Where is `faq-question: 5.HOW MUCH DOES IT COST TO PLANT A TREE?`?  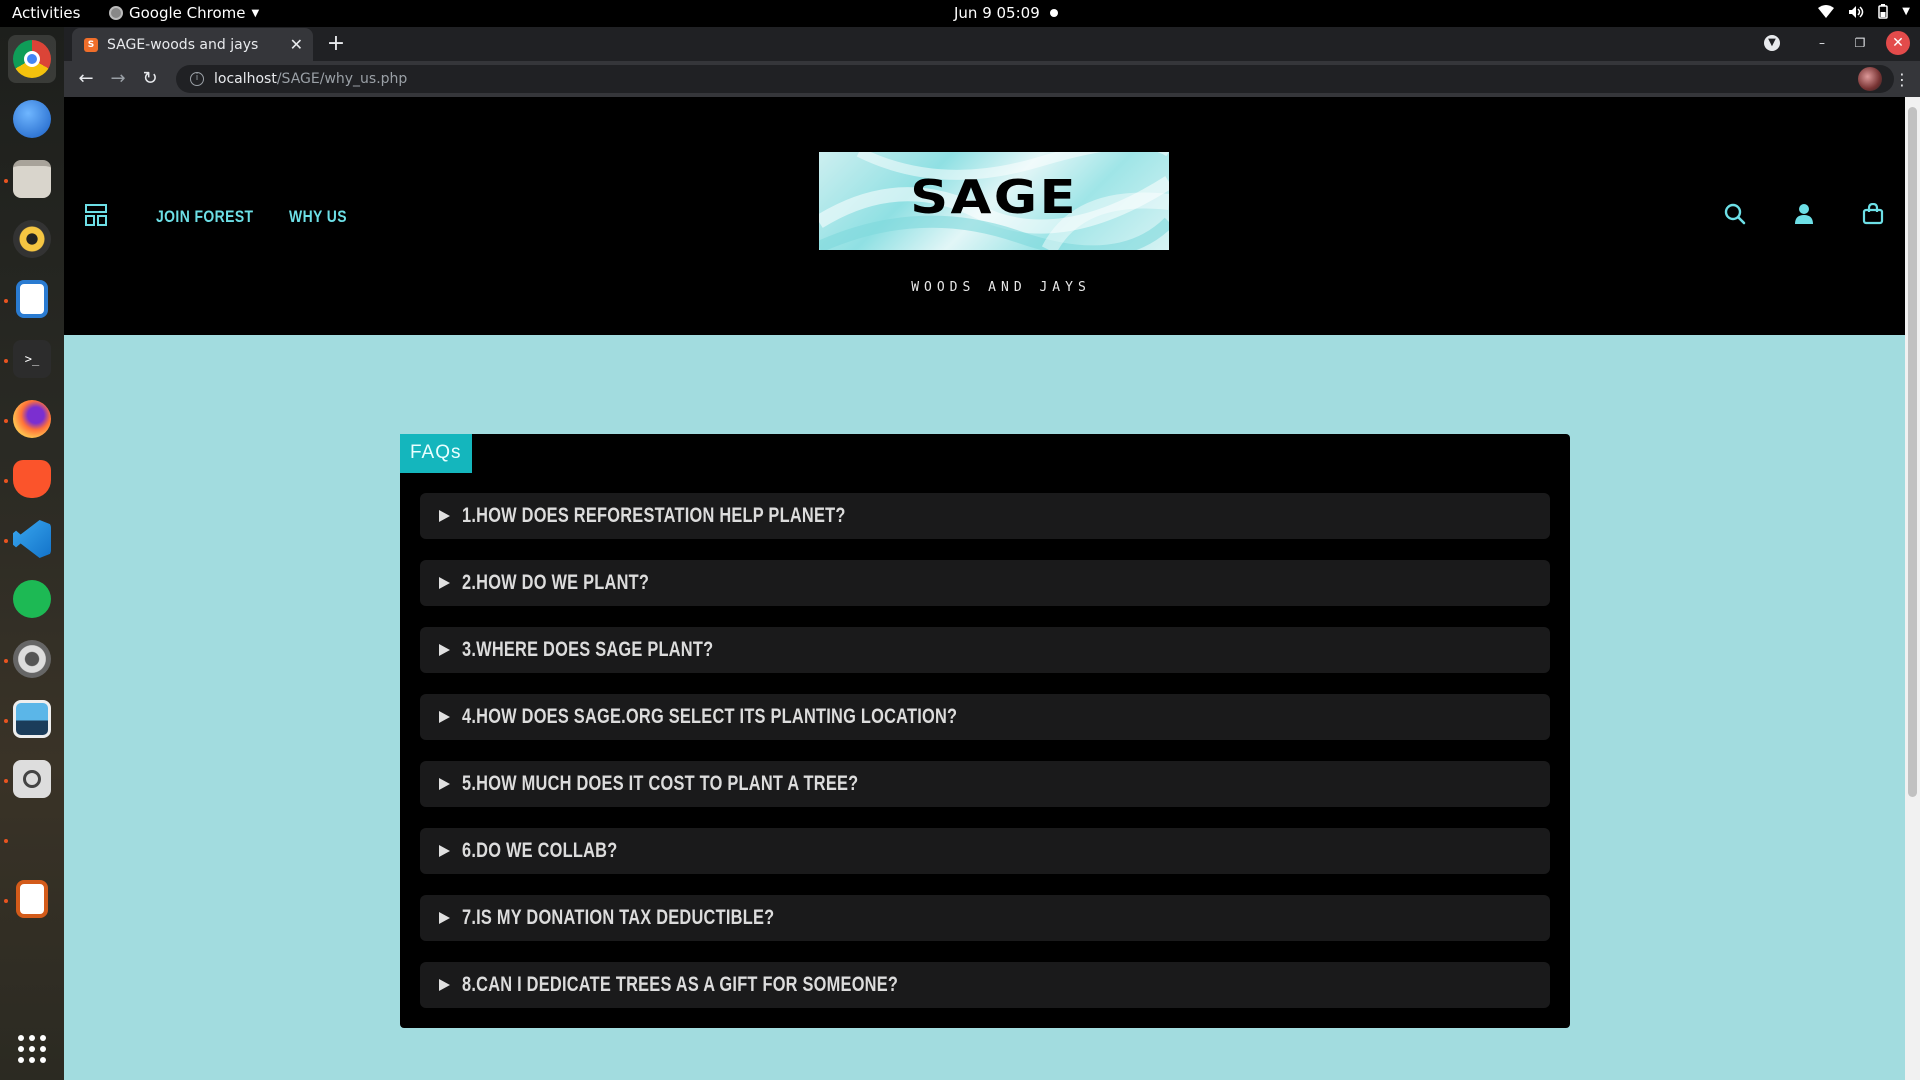
faq-question: 5.HOW MUCH DOES IT COST TO PLANT A TREE? is located at coordinates (660, 783).